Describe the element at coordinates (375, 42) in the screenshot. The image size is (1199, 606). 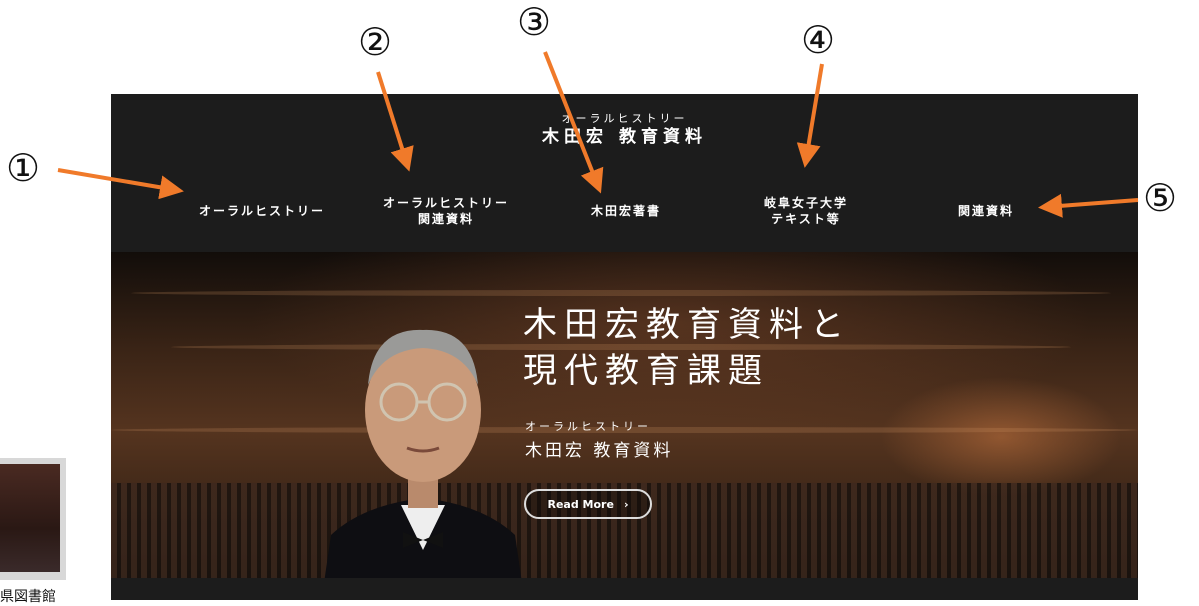
I see `annotation-number: ②` at that location.